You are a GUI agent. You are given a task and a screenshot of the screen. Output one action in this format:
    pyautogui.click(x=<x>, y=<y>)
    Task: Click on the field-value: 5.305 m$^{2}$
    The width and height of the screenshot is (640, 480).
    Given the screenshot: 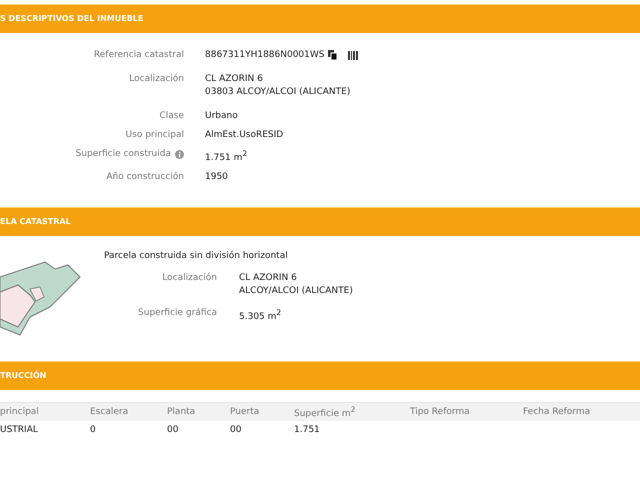 What is the action you would take?
    pyautogui.click(x=260, y=315)
    